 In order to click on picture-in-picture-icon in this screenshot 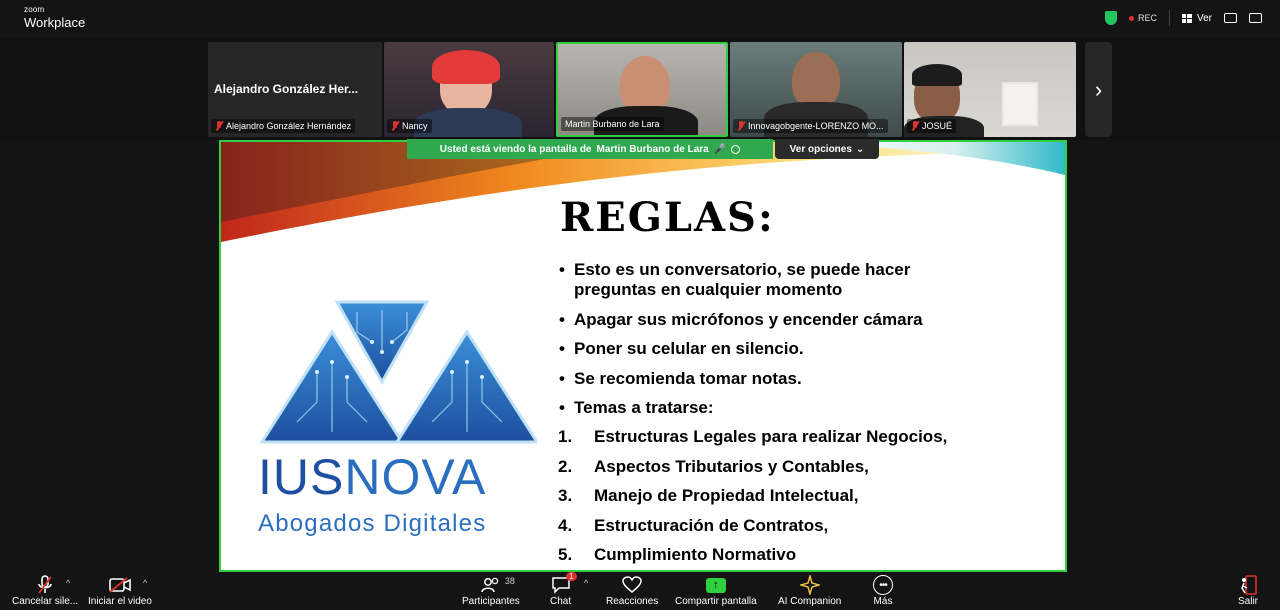, I will do `click(1230, 18)`.